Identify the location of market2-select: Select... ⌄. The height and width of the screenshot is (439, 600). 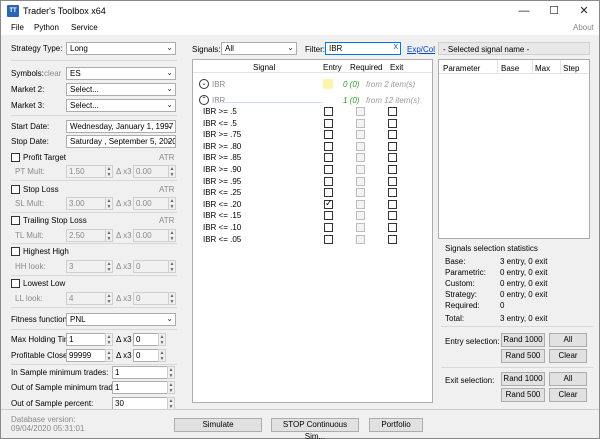
(121, 89).